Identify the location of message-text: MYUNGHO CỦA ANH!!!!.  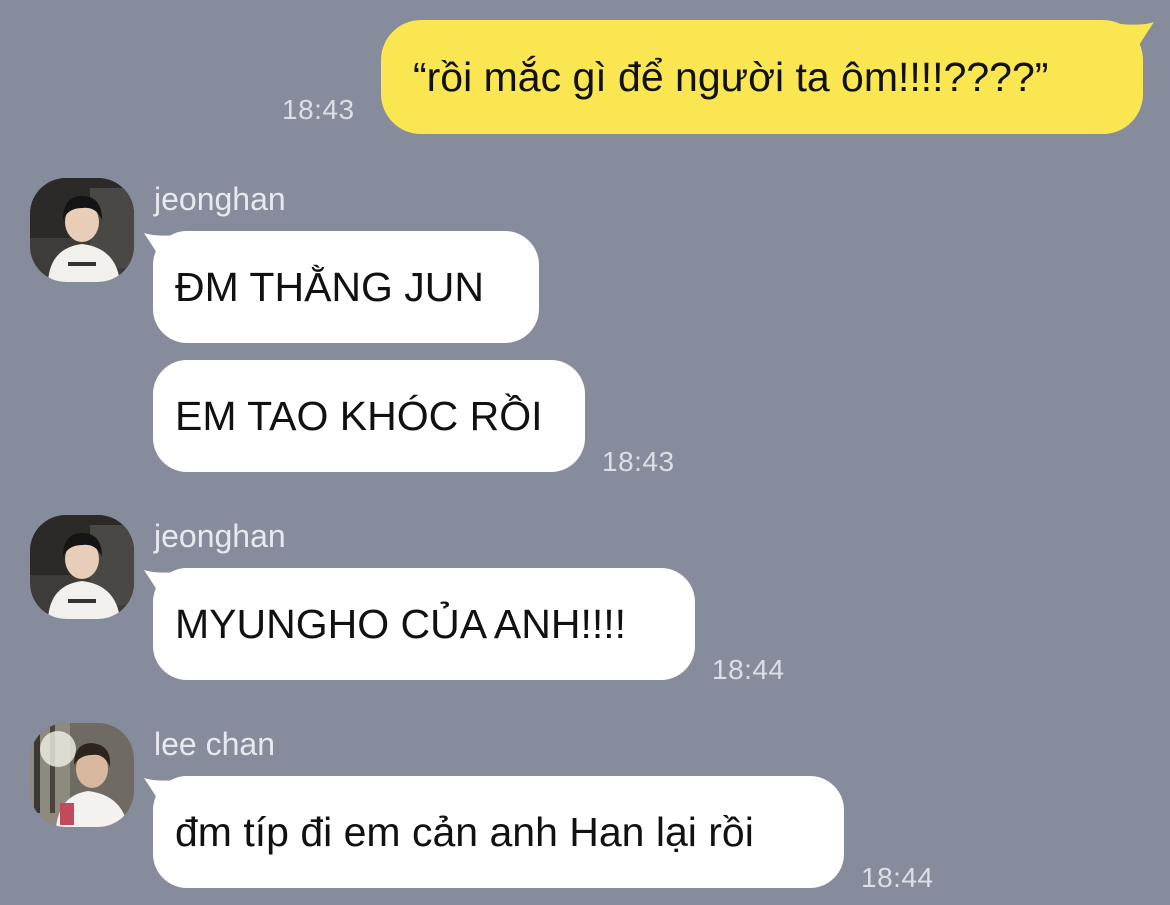
(401, 623).